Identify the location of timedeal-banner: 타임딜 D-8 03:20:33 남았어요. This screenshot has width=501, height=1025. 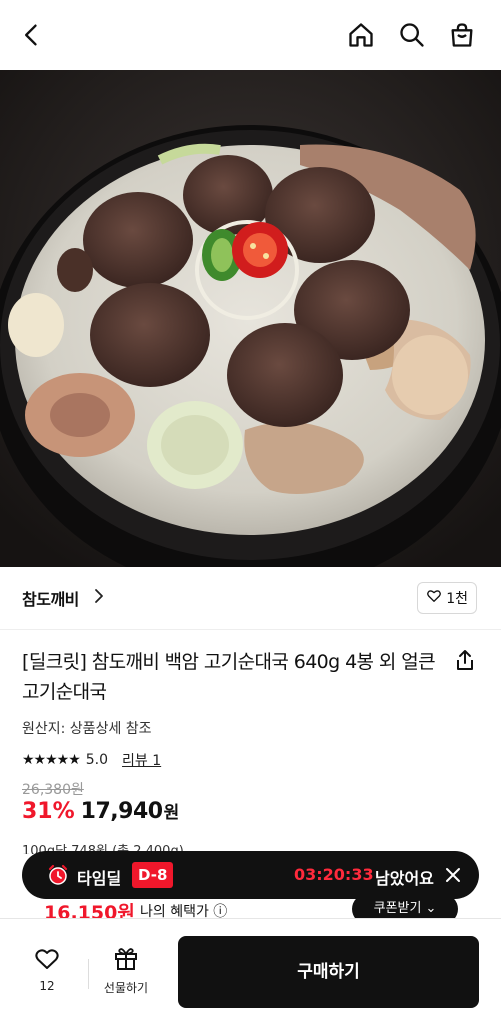
(250, 875).